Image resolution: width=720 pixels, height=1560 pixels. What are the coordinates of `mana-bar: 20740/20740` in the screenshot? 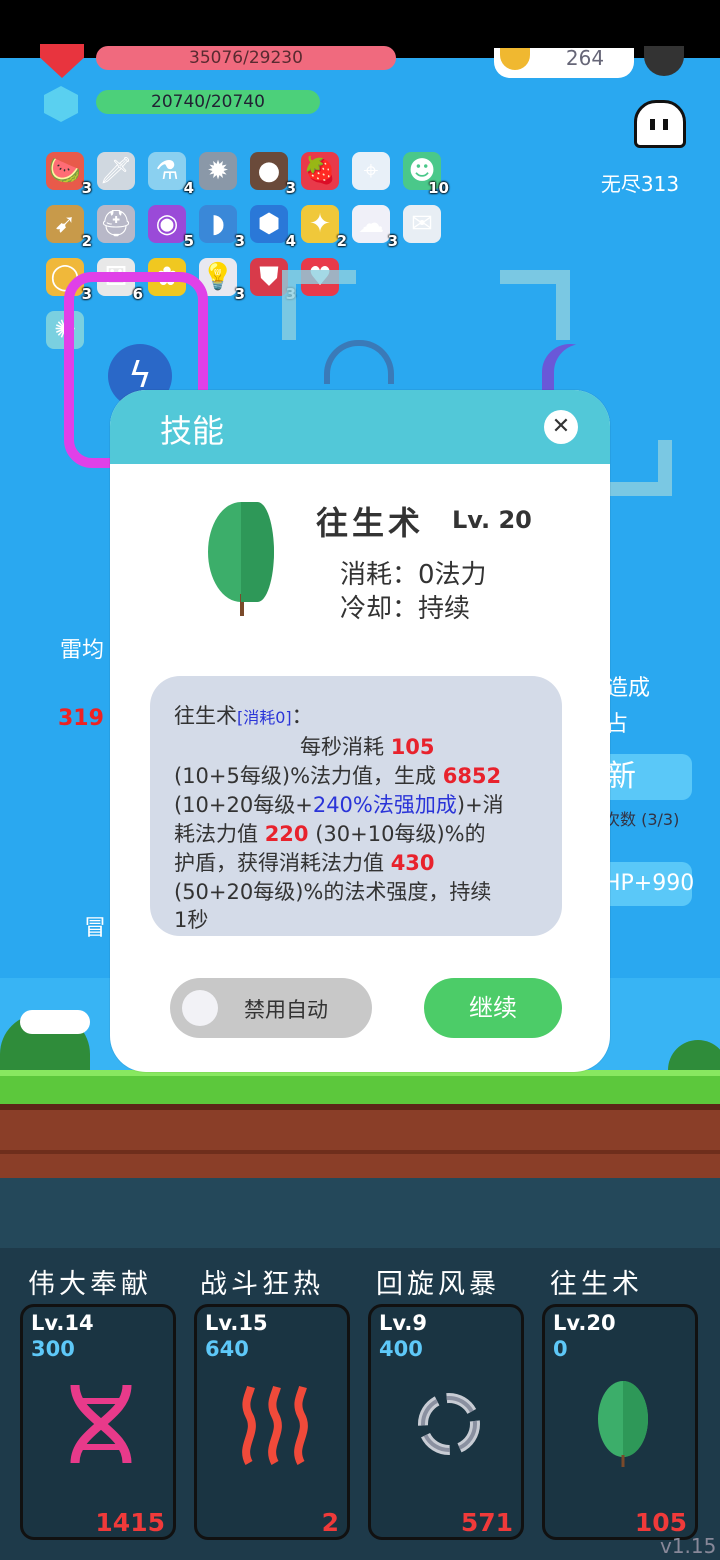 It's located at (208, 102).